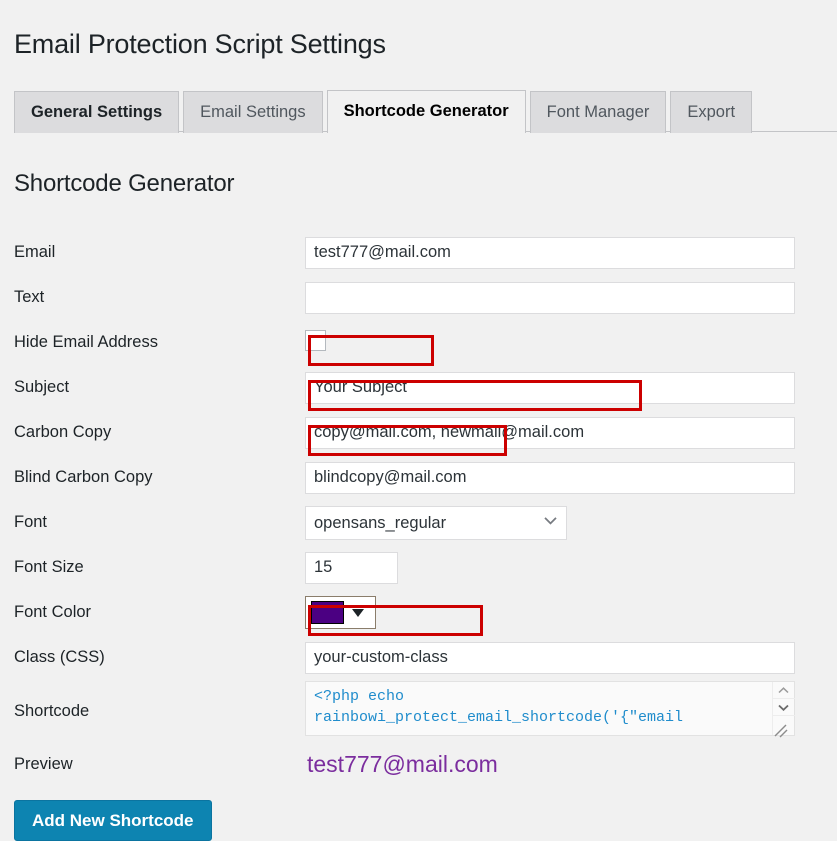 The width and height of the screenshot is (837, 841). What do you see at coordinates (711, 112) in the screenshot?
I see `tab-export: Export` at bounding box center [711, 112].